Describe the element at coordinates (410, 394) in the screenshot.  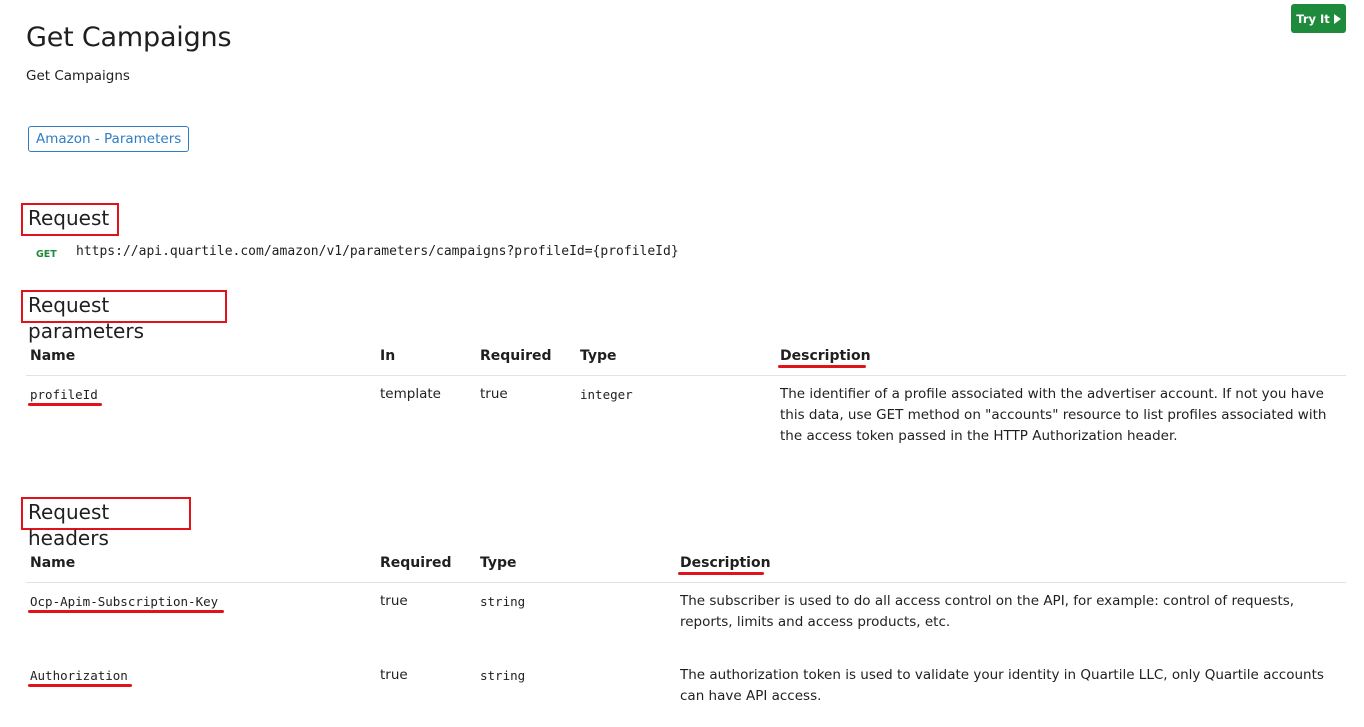
I see `param-in: template` at that location.